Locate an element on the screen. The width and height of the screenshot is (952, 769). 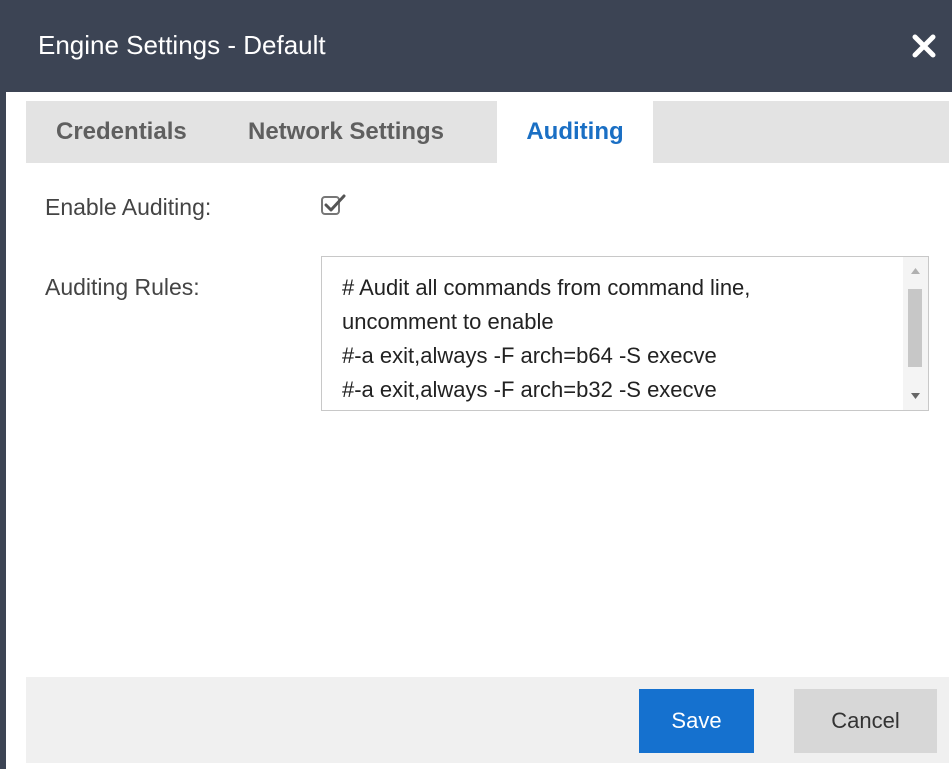
cancel-button: Cancel is located at coordinates (865, 721).